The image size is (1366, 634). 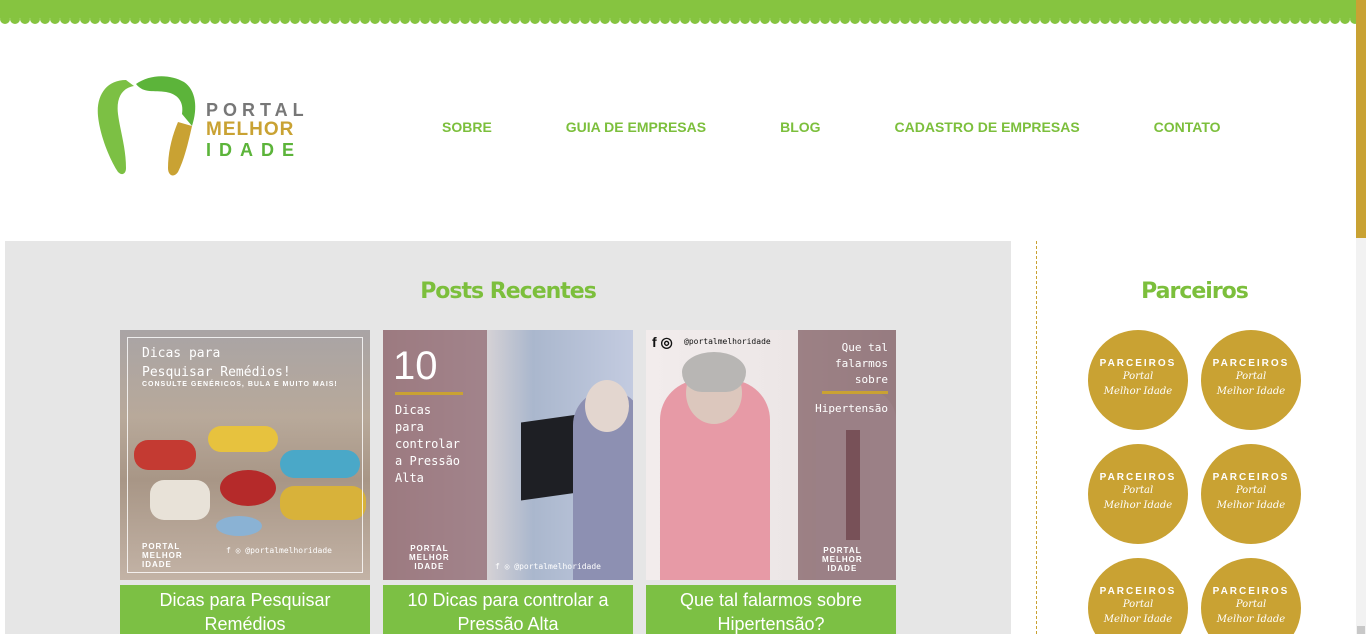 What do you see at coordinates (245, 609) in the screenshot?
I see `post-caption-link: Dicas para Pesquisar Remédios` at bounding box center [245, 609].